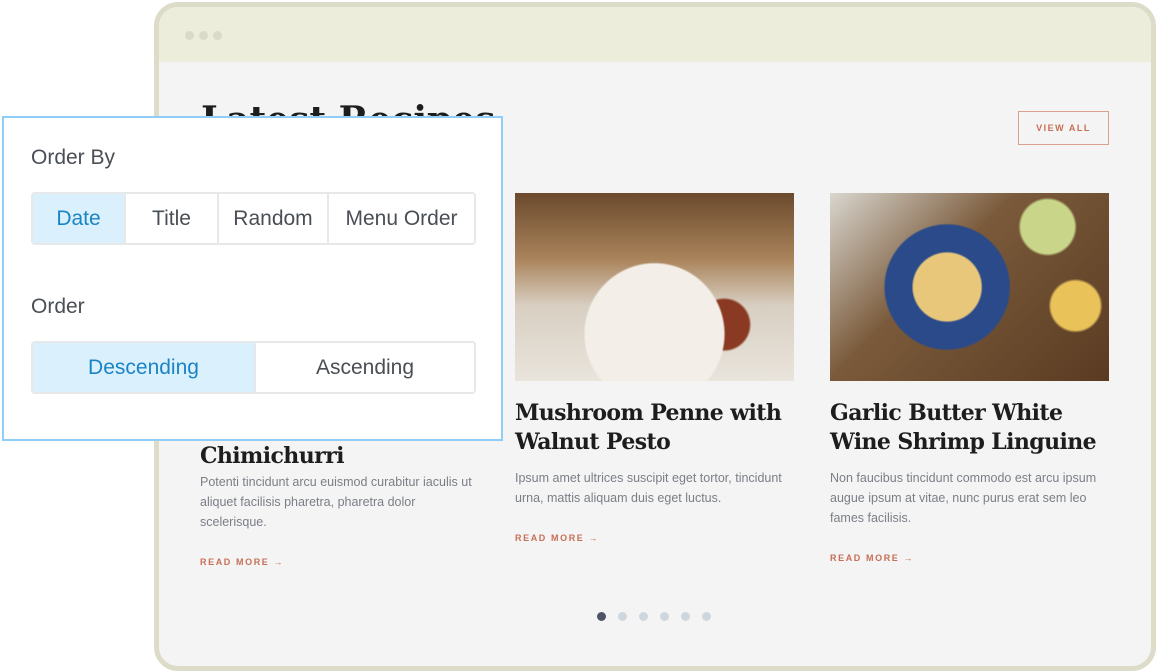 The width and height of the screenshot is (1156, 672). Describe the element at coordinates (172, 218) in the screenshot. I see `order-by-title: Title` at that location.